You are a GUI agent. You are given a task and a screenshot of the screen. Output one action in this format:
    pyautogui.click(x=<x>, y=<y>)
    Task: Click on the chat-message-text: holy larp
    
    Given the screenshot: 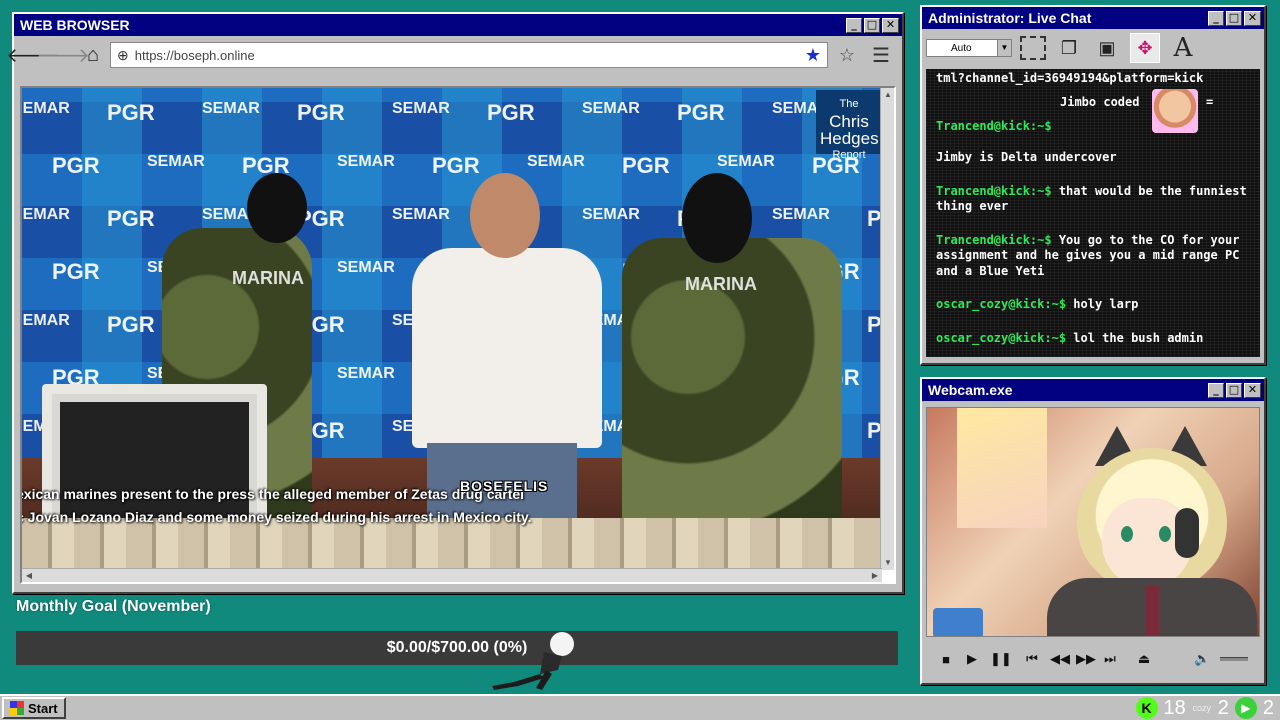 What is the action you would take?
    pyautogui.click(x=1106, y=304)
    